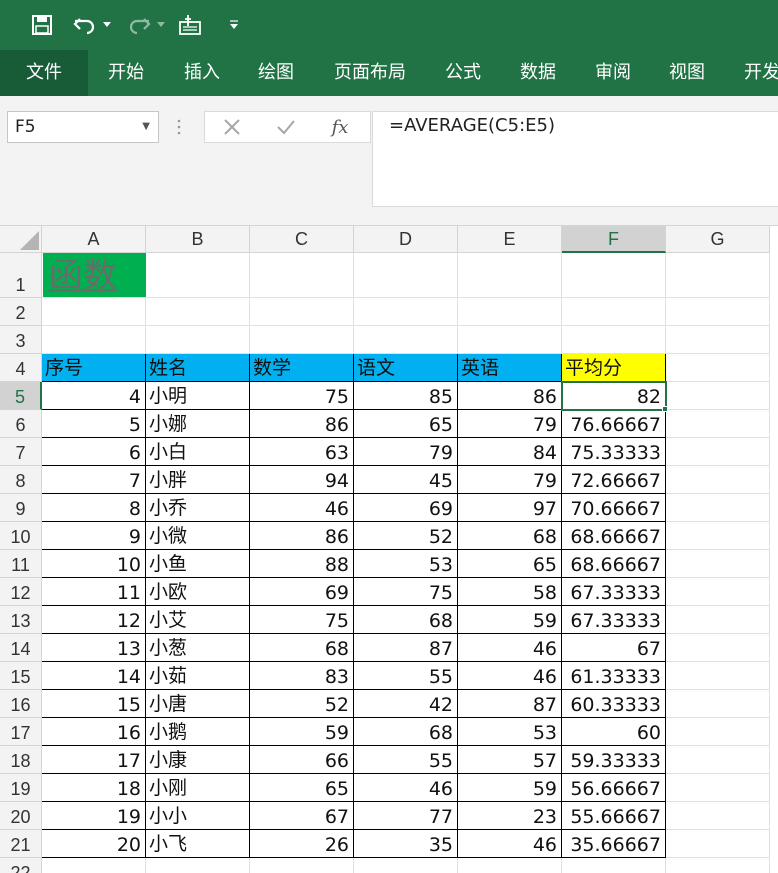 The image size is (778, 873). Describe the element at coordinates (510, 340) in the screenshot. I see `cell-e3` at that location.